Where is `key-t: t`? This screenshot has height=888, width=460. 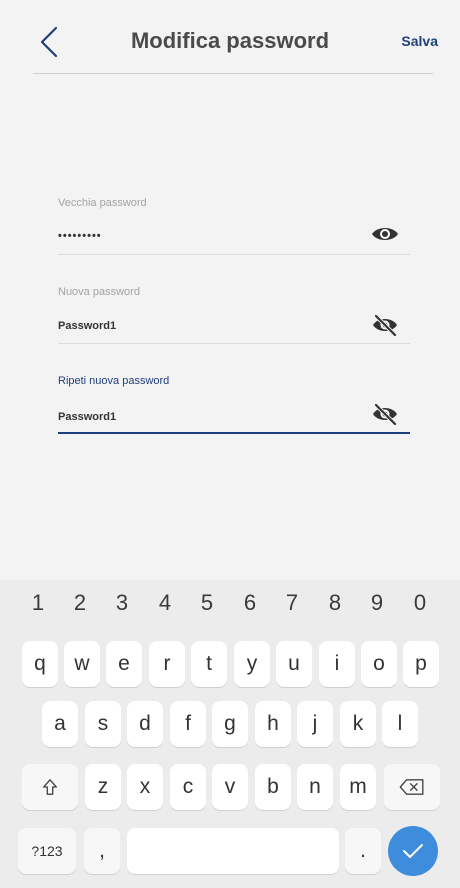 key-t: t is located at coordinates (209, 664).